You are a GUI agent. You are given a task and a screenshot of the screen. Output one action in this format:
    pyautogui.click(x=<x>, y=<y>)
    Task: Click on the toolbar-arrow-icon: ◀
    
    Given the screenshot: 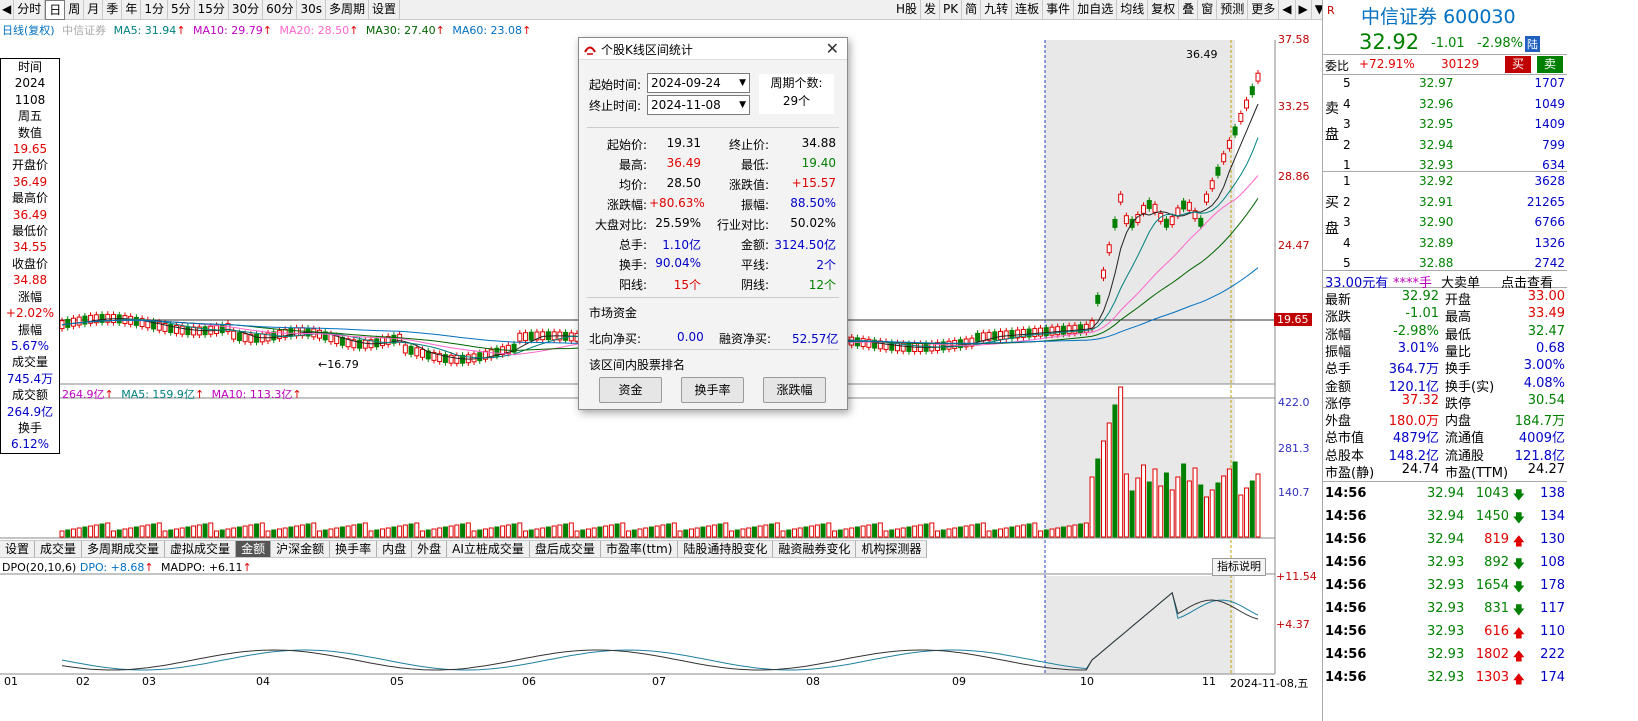 What is the action you would take?
    pyautogui.click(x=1287, y=10)
    